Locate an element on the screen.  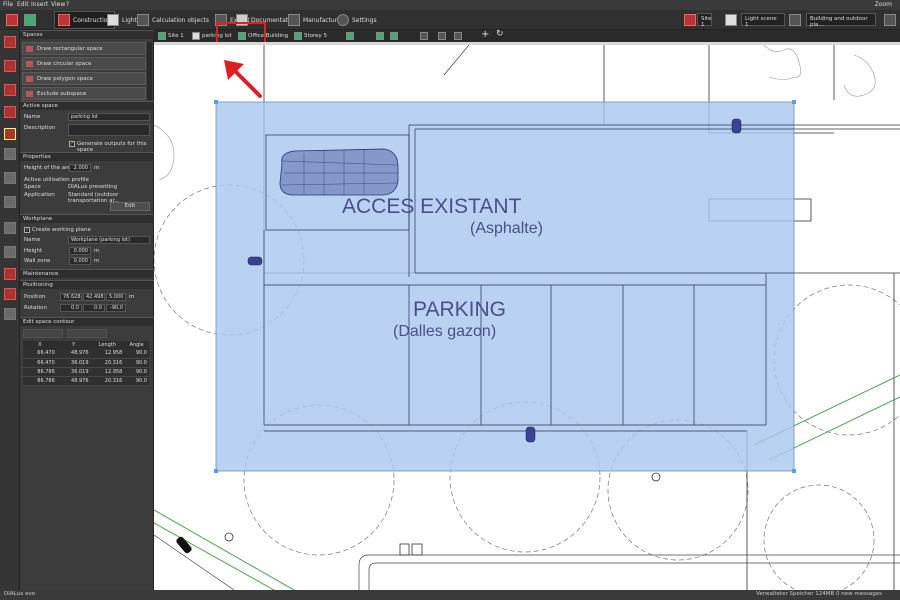
workplane-name-input: Workplane (parking lot) is located at coordinates (109, 240).